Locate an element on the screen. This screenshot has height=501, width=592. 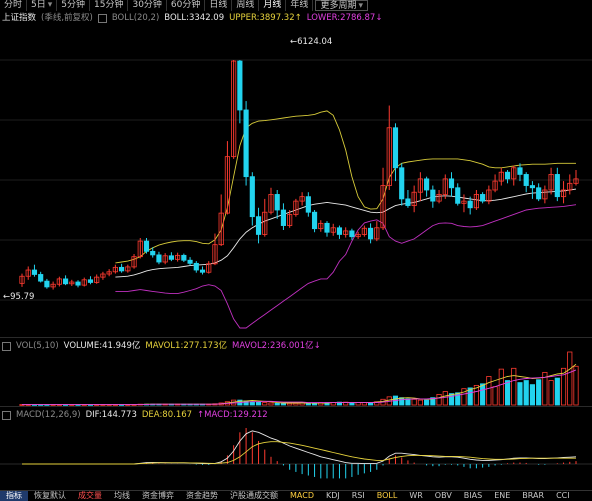
min-price-label: ←95.79 is located at coordinates (19, 297).